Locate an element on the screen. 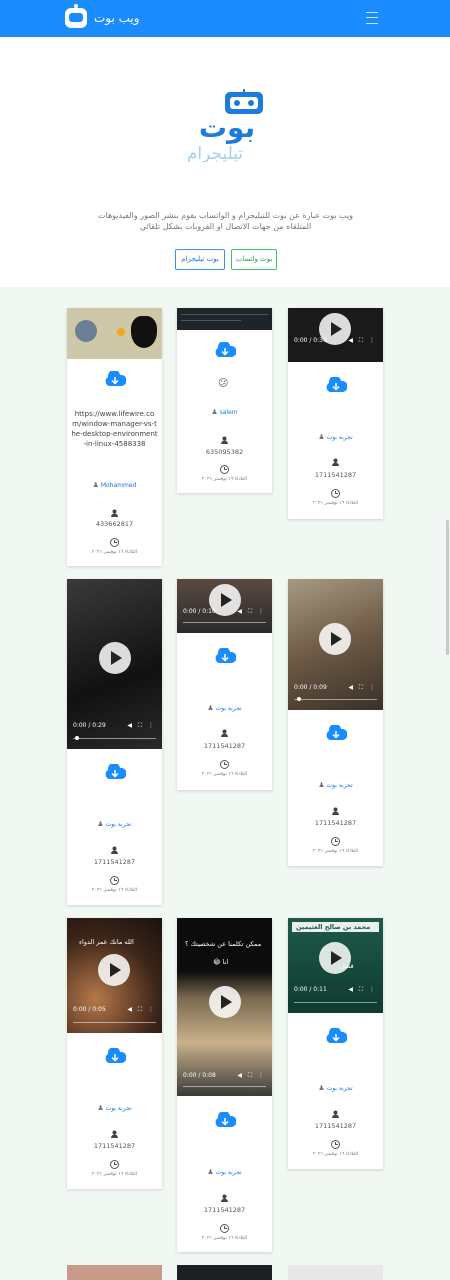 This screenshot has width=450, height=1280. video-time: 0:00 / 0:08 is located at coordinates (199, 1075).